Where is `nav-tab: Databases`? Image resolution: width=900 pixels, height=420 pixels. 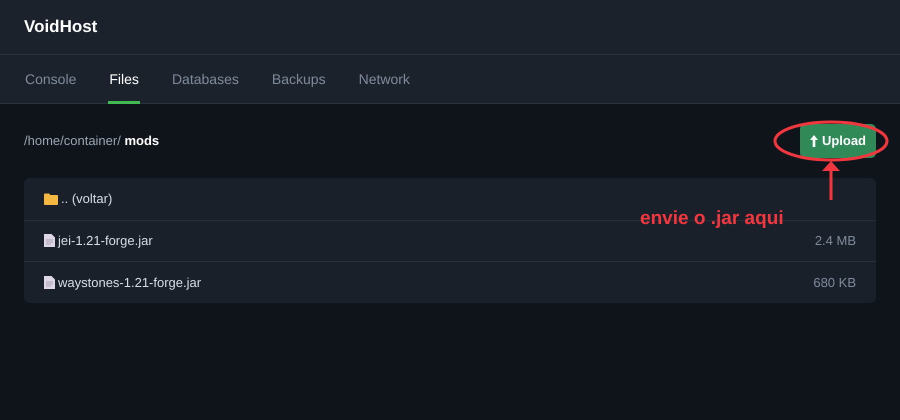 nav-tab: Databases is located at coordinates (205, 79).